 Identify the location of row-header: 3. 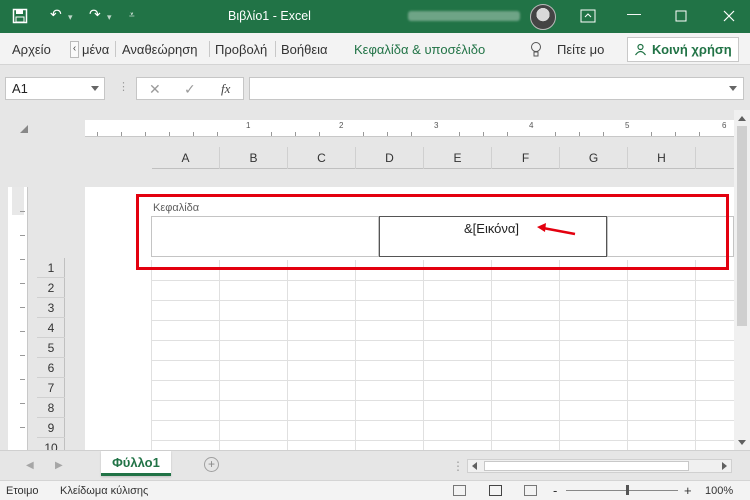
(51, 308).